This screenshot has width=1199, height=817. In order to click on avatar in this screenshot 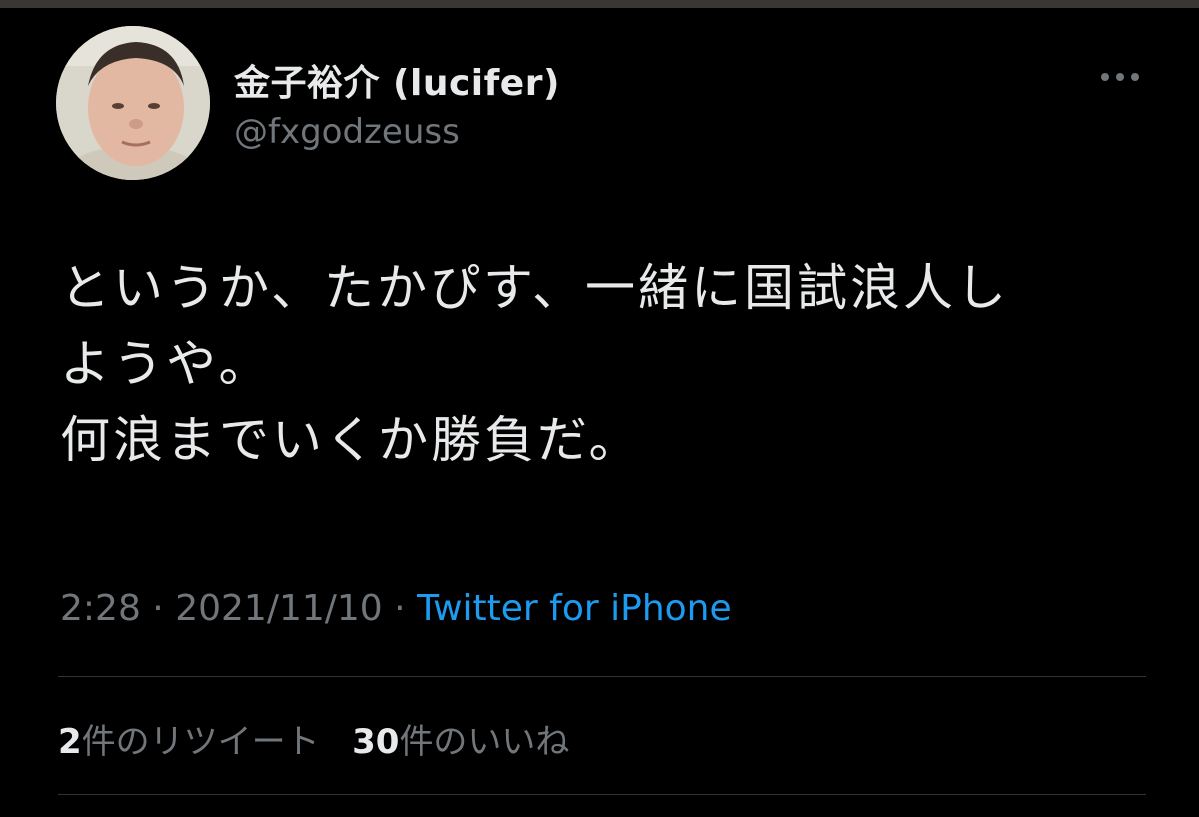, I will do `click(133, 103)`.